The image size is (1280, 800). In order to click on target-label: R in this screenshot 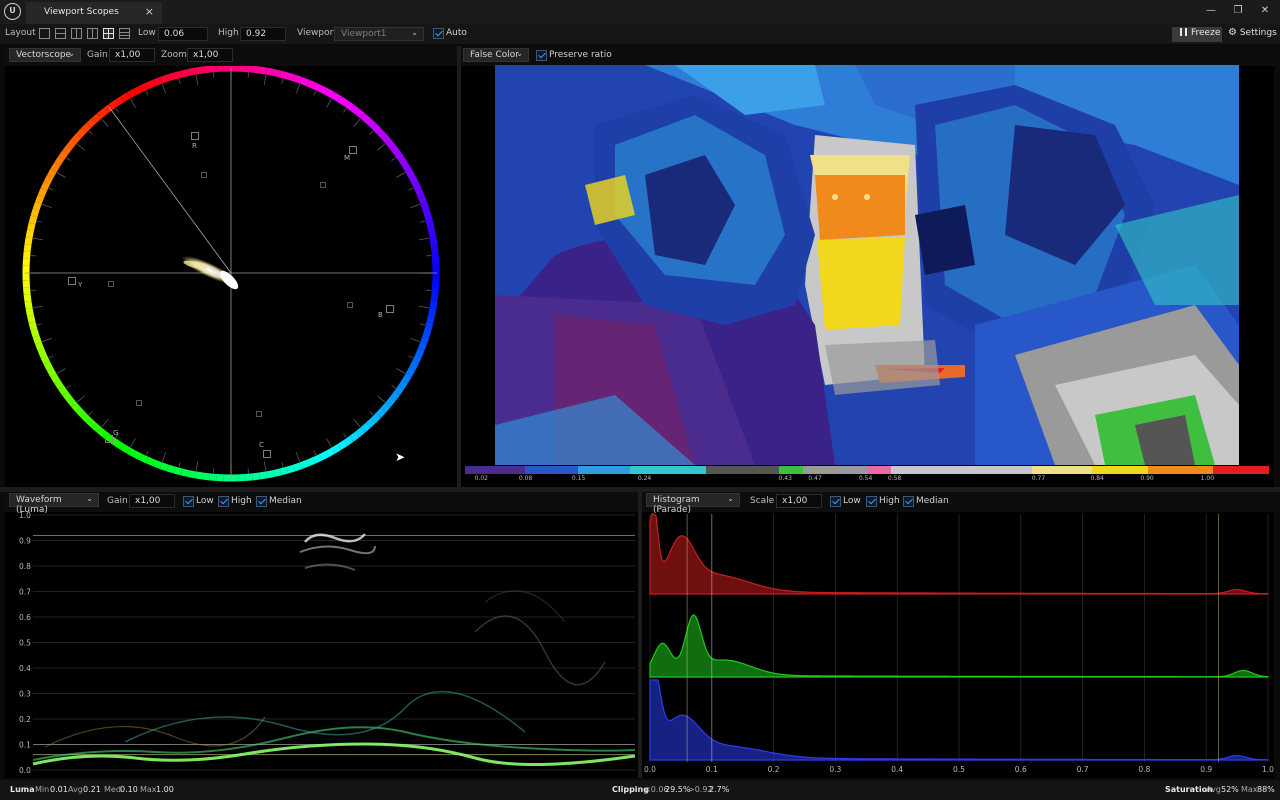, I will do `click(194, 146)`.